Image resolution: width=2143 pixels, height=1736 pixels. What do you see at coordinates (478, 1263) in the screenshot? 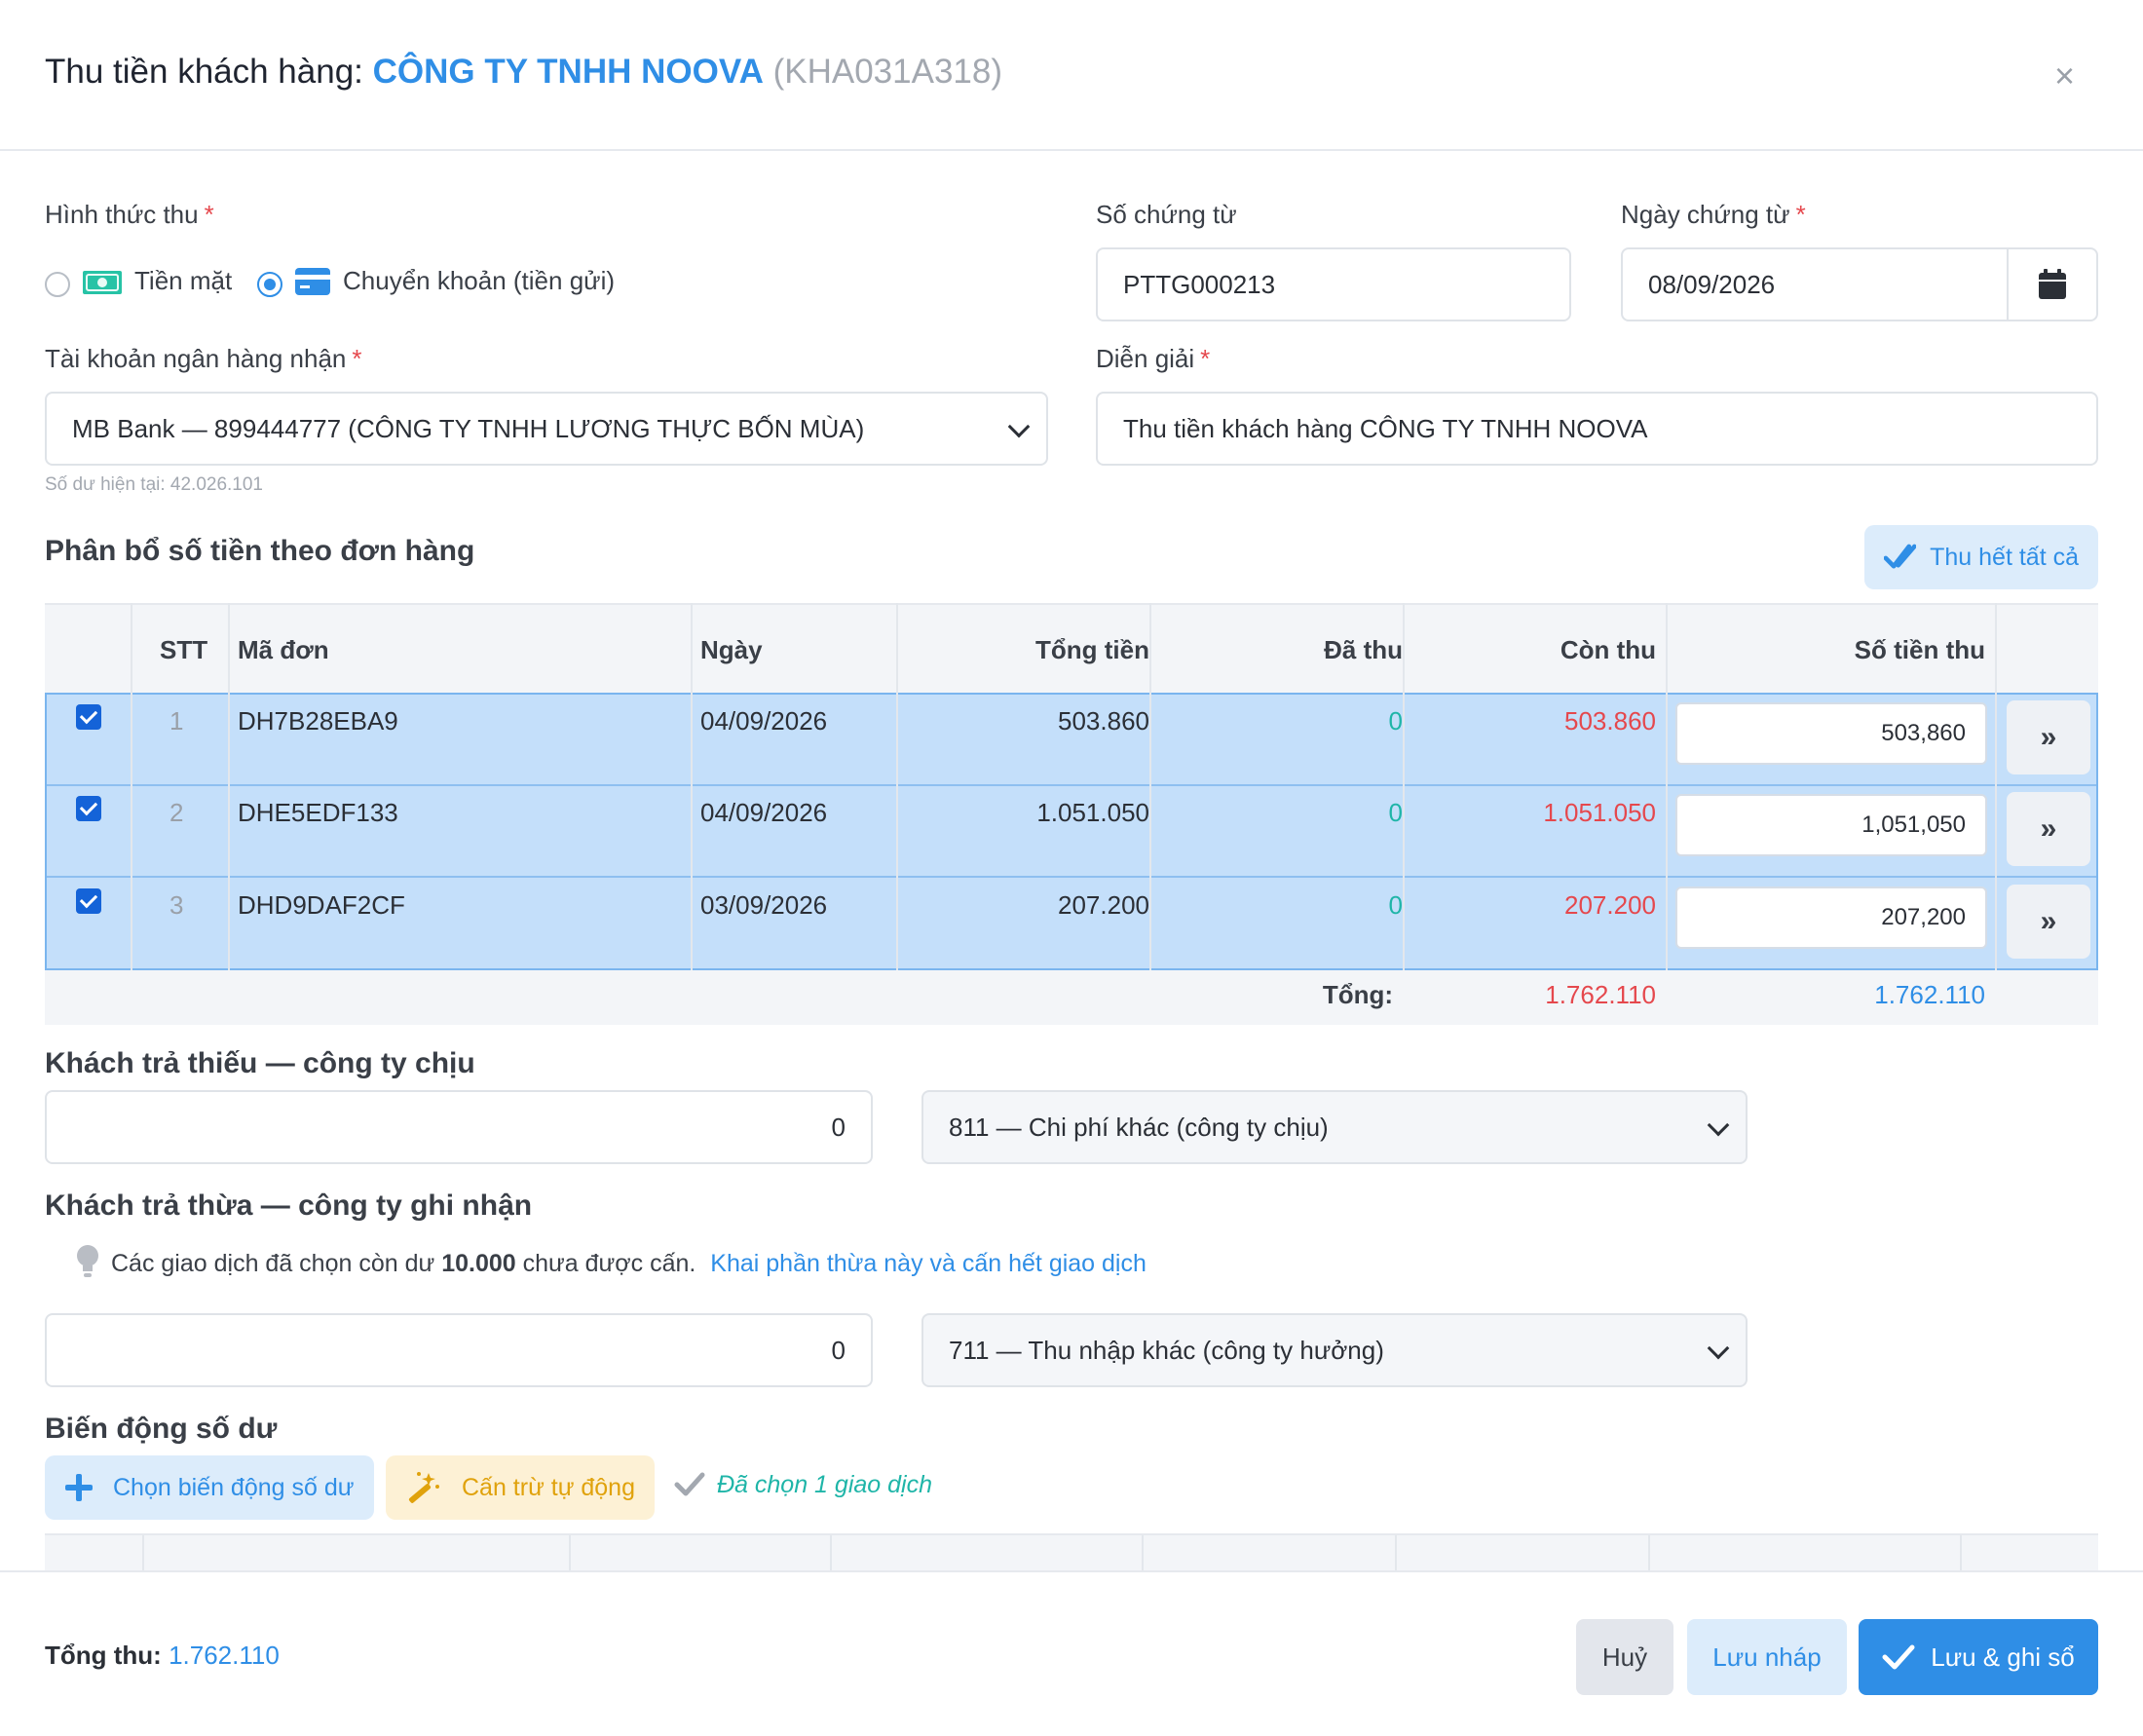
I see `overpay-note-amount: 10.000` at bounding box center [478, 1263].